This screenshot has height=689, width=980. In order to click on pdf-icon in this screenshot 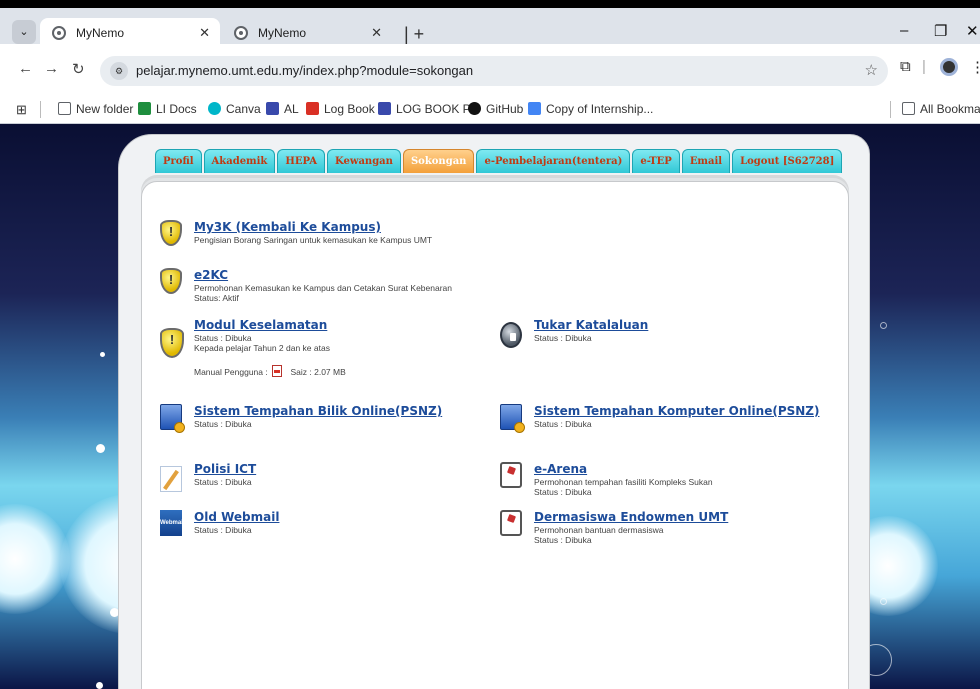, I will do `click(277, 371)`.